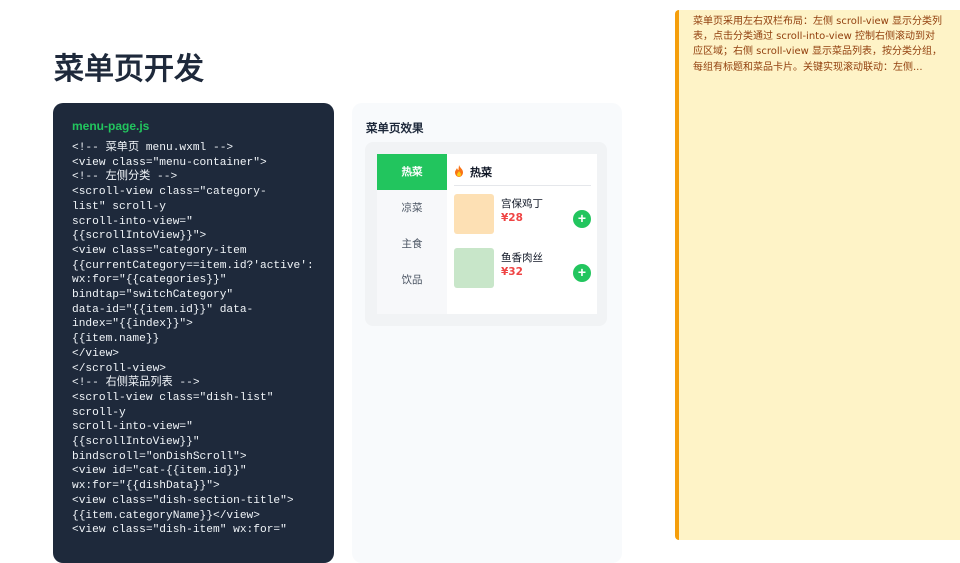 The width and height of the screenshot is (960, 563). What do you see at coordinates (129, 69) in the screenshot?
I see `page-title: 菜单页开发` at bounding box center [129, 69].